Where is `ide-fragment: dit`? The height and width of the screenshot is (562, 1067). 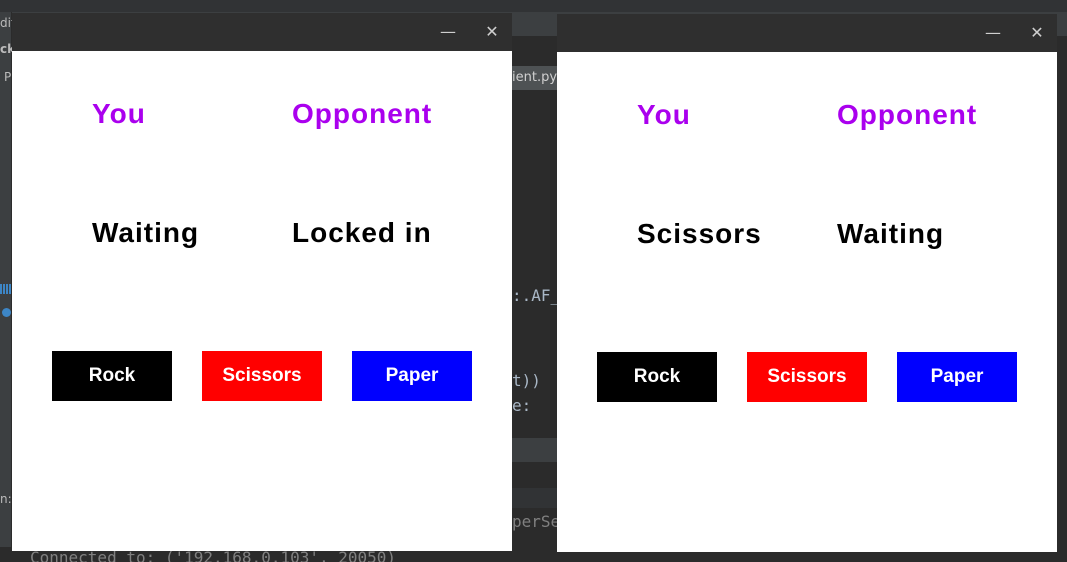 ide-fragment: dit is located at coordinates (6, 23).